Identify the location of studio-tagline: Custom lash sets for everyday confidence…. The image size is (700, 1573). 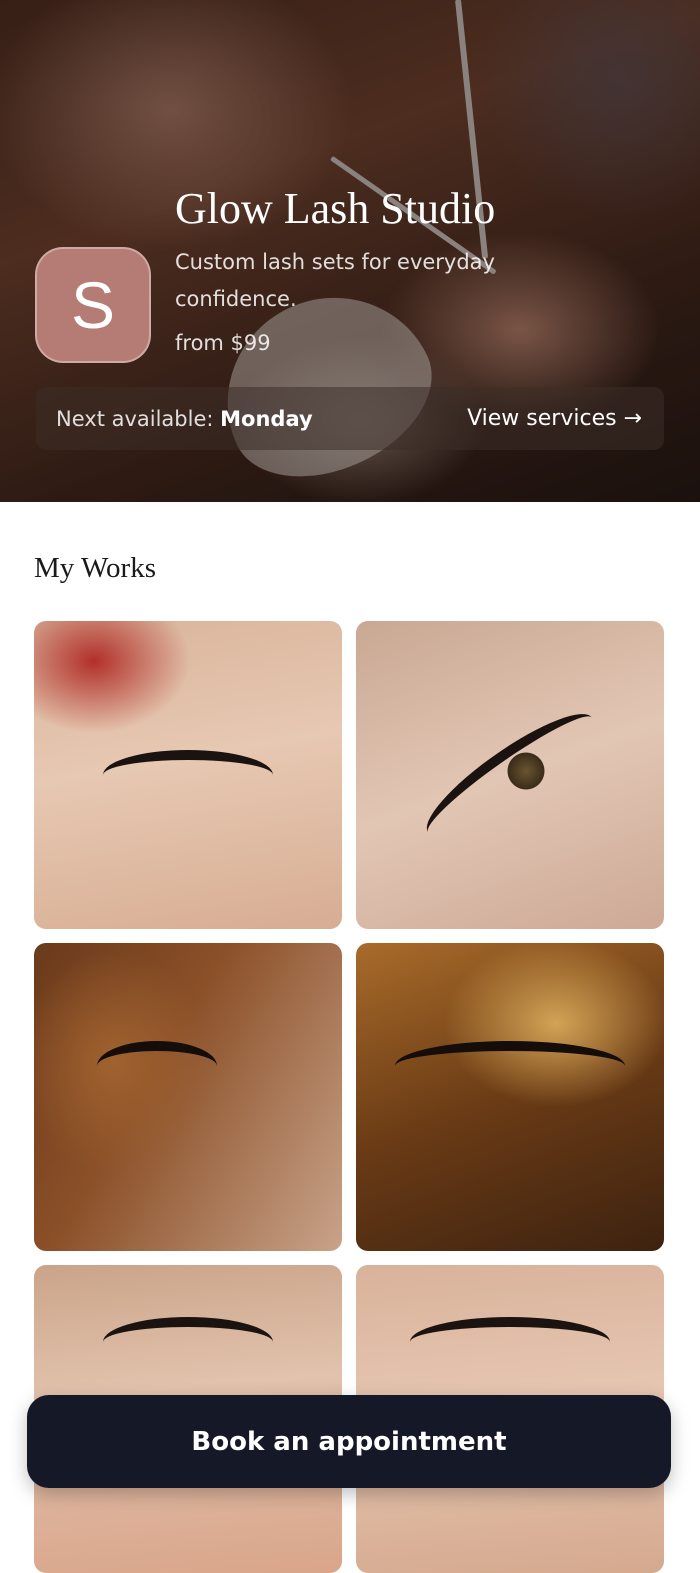
(335, 280).